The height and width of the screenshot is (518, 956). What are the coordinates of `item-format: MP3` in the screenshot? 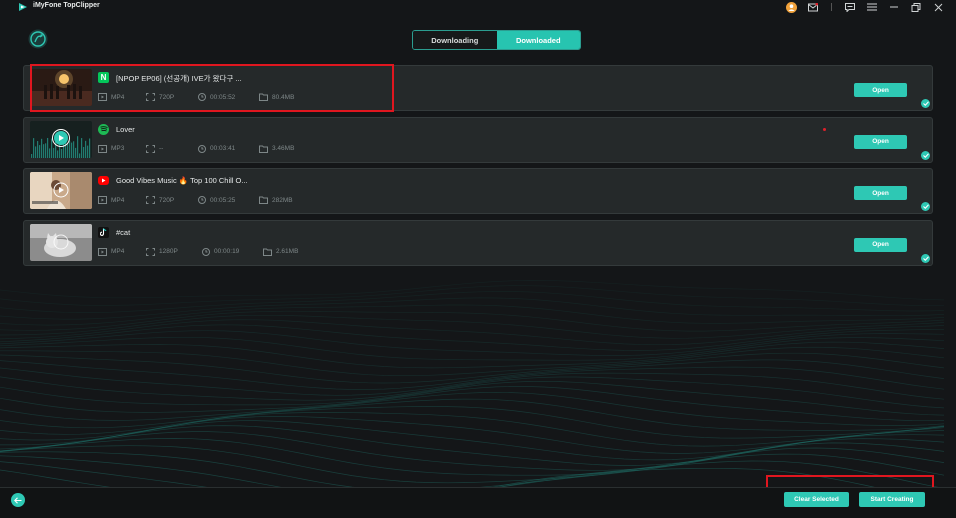 It's located at (118, 148).